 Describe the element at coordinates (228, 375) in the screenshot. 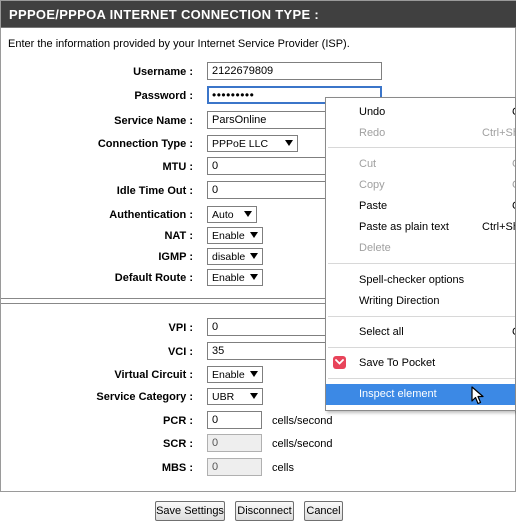

I see `virtual-circuit-value: Enable` at that location.